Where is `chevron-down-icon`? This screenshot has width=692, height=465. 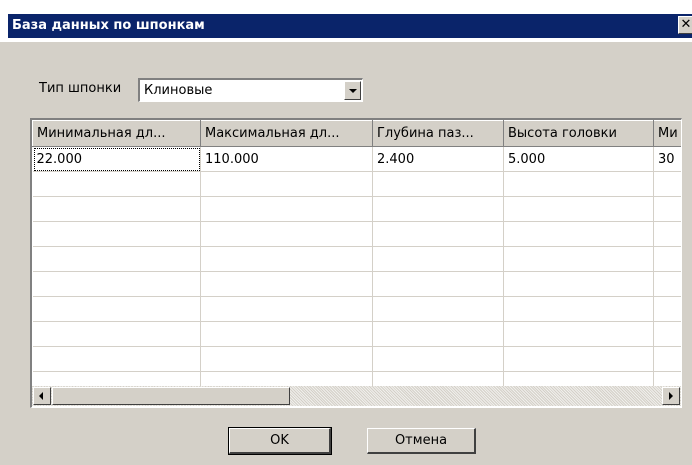 chevron-down-icon is located at coordinates (353, 91).